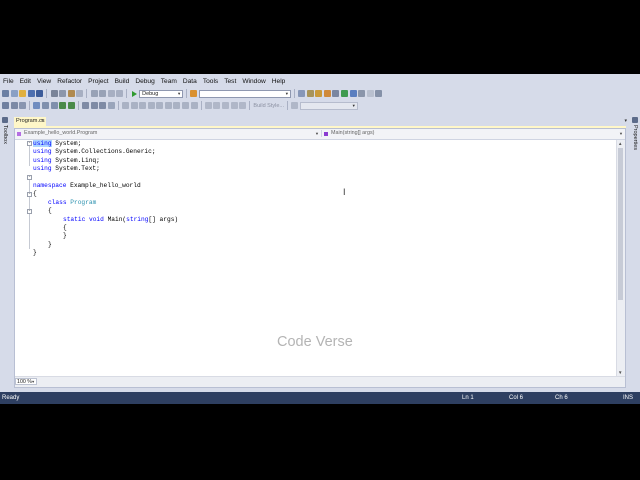 The width and height of the screenshot is (640, 480). Describe the element at coordinates (120, 93) in the screenshot. I see `navigate-forward-icon` at that location.